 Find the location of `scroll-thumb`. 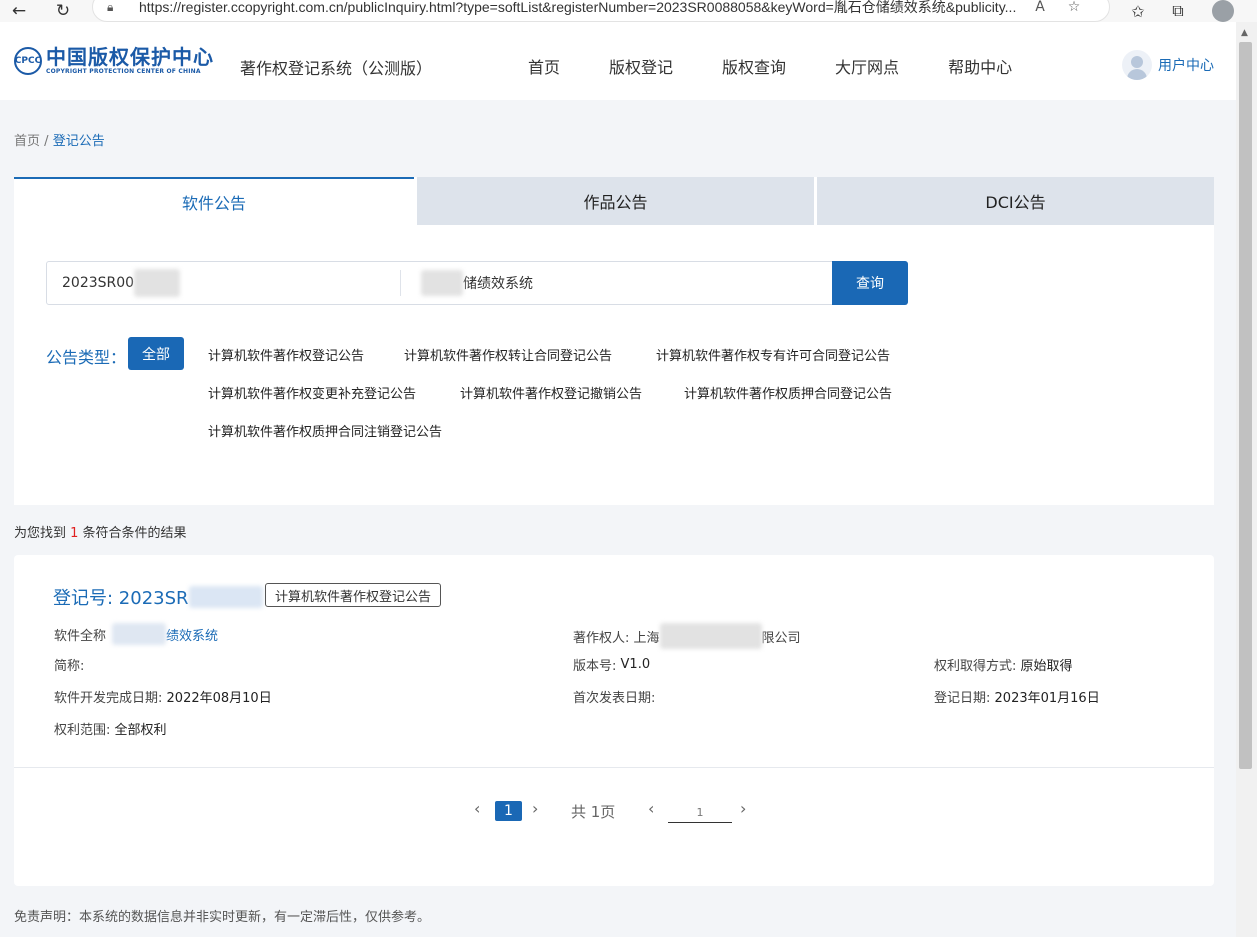

scroll-thumb is located at coordinates (1245, 405).